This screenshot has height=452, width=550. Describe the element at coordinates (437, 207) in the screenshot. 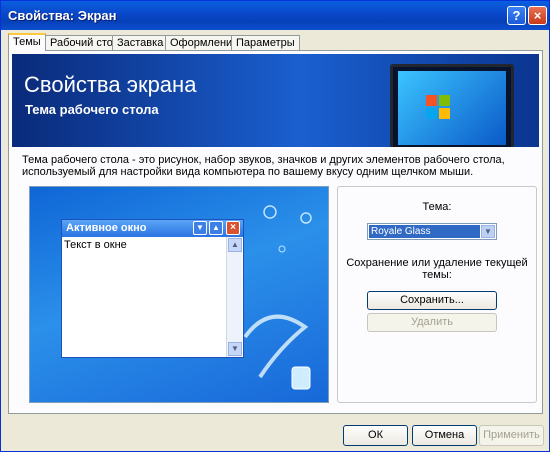

I see `theme-label: Тема:` at that location.